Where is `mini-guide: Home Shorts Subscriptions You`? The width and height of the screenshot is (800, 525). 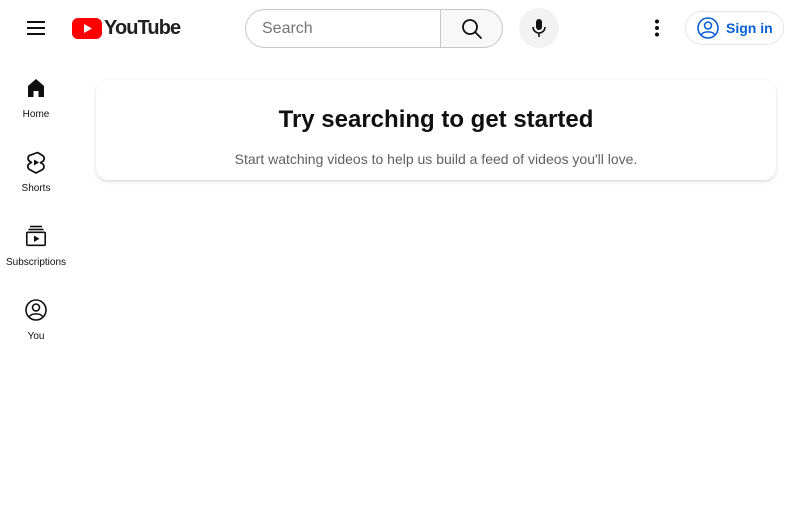
mini-guide: Home Shorts Subscriptions You is located at coordinates (36, 204).